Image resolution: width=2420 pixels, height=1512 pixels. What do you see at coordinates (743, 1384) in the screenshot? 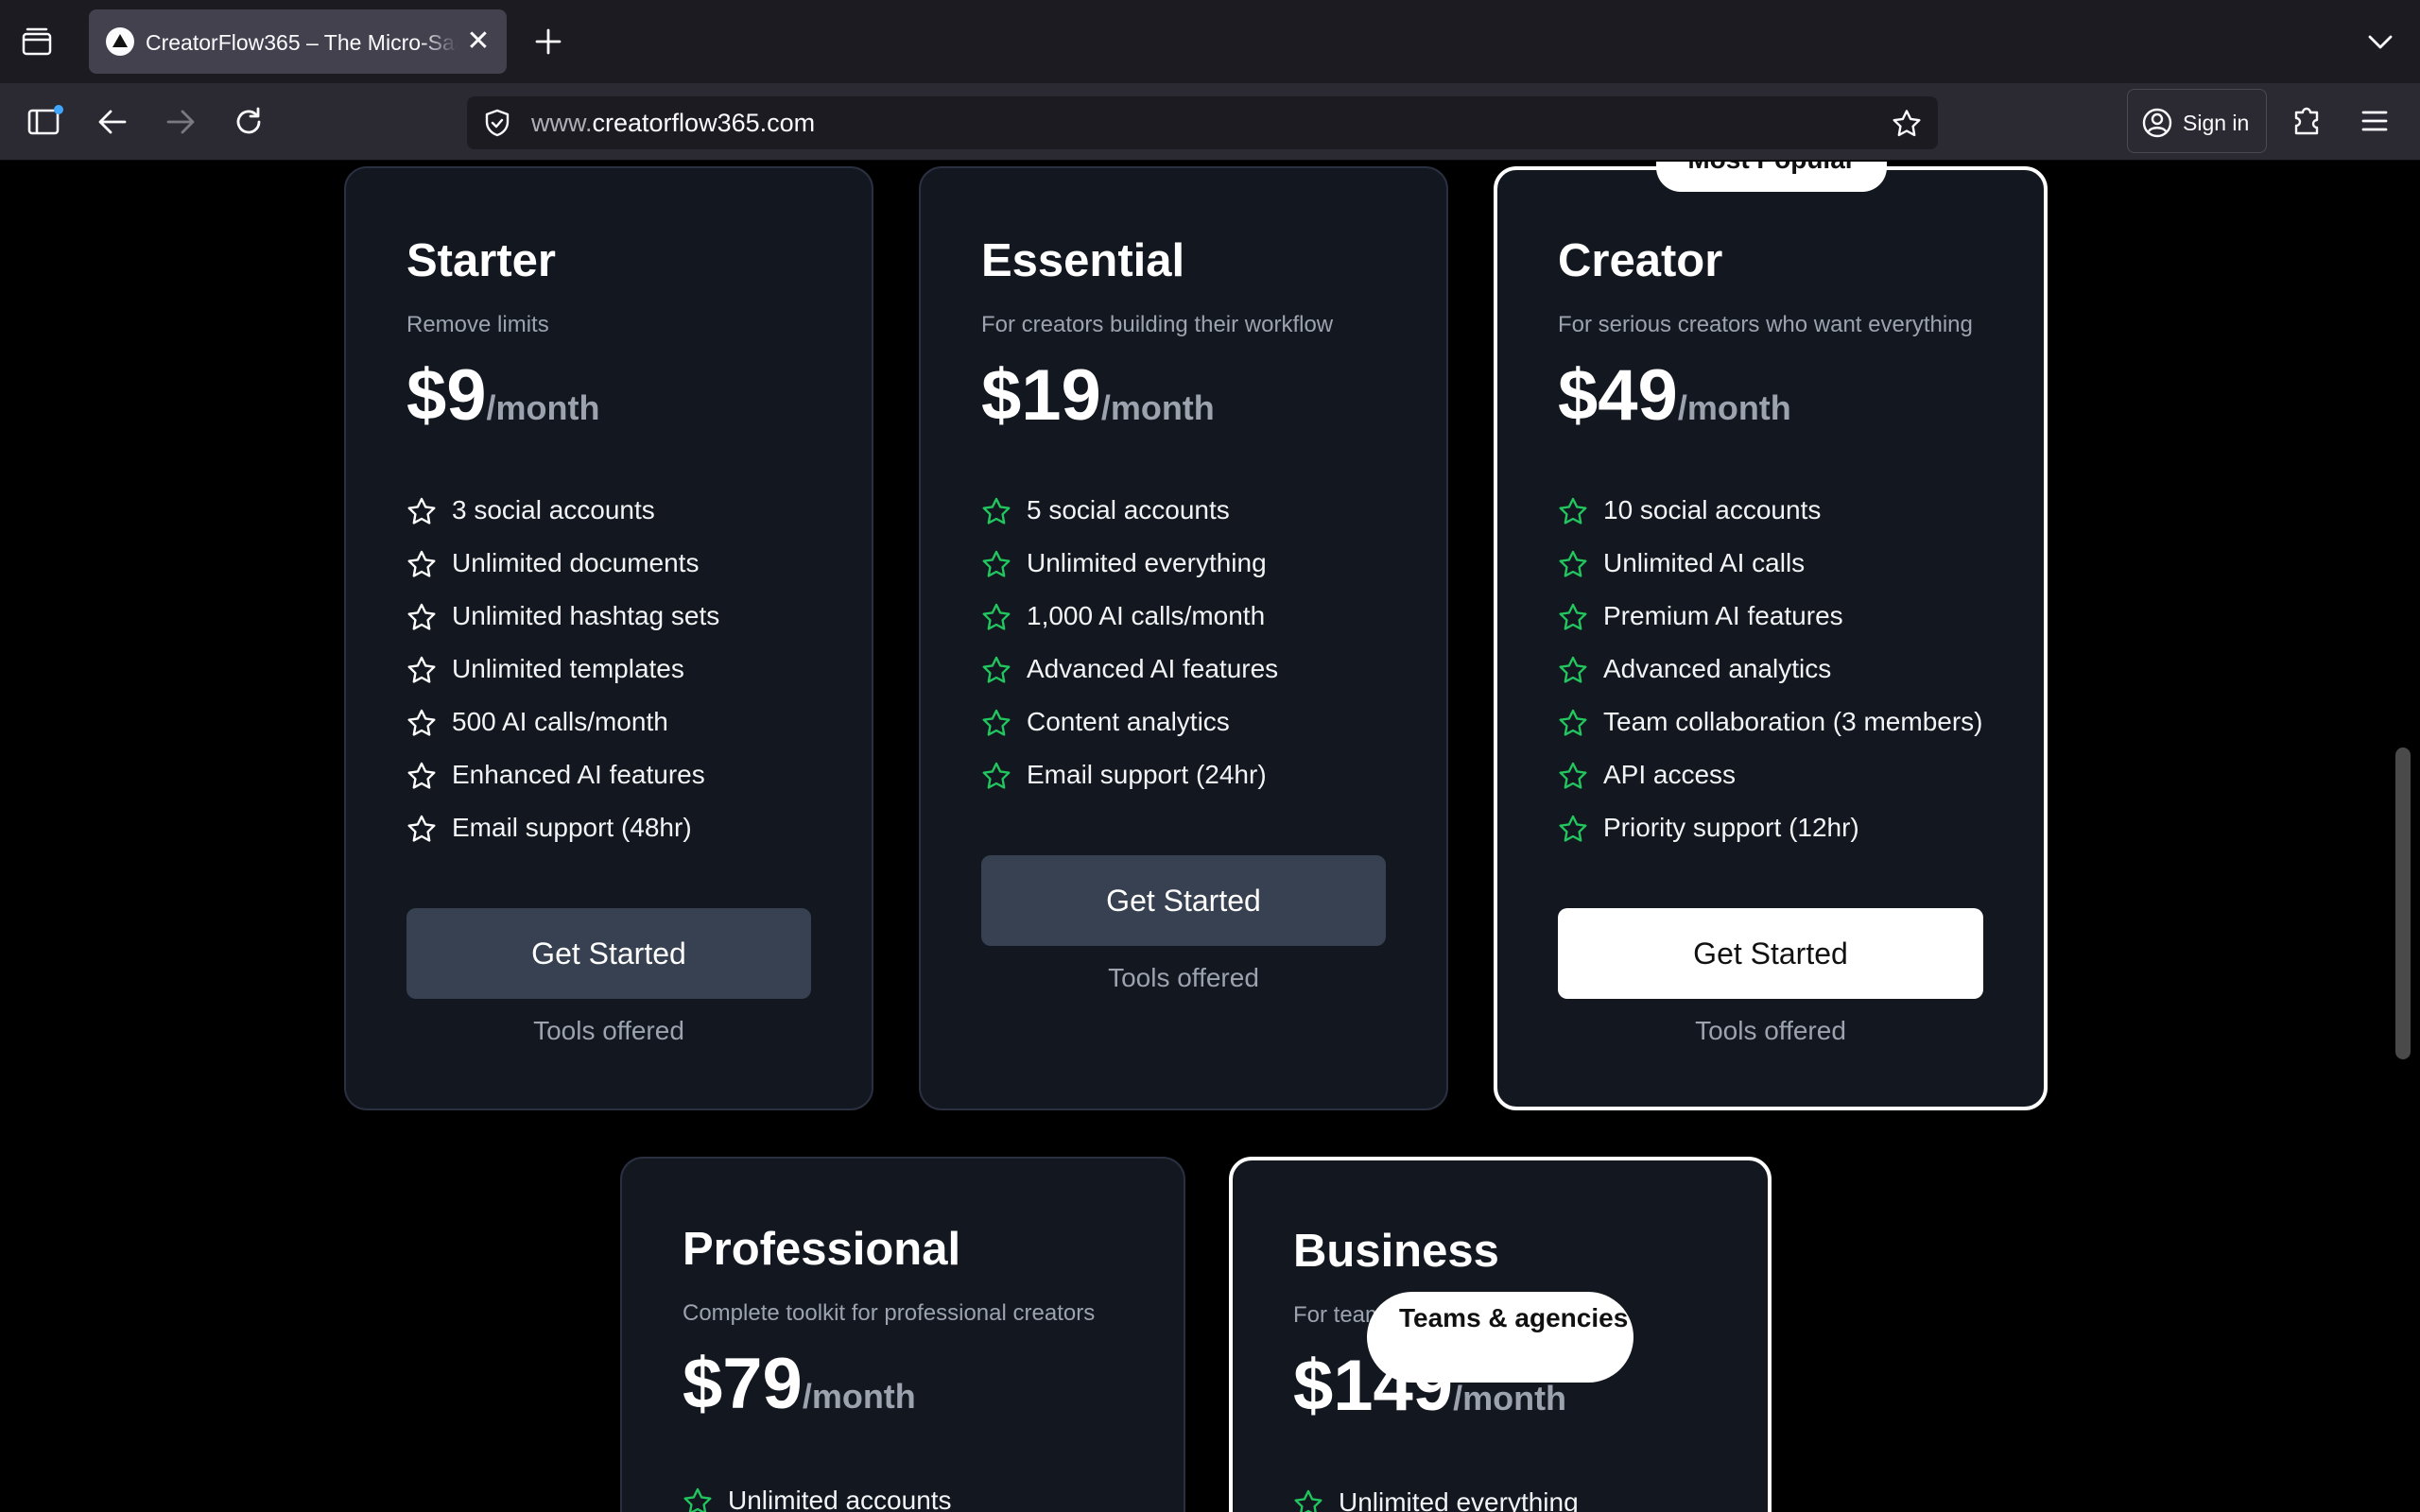
I see `price-amount: $79` at bounding box center [743, 1384].